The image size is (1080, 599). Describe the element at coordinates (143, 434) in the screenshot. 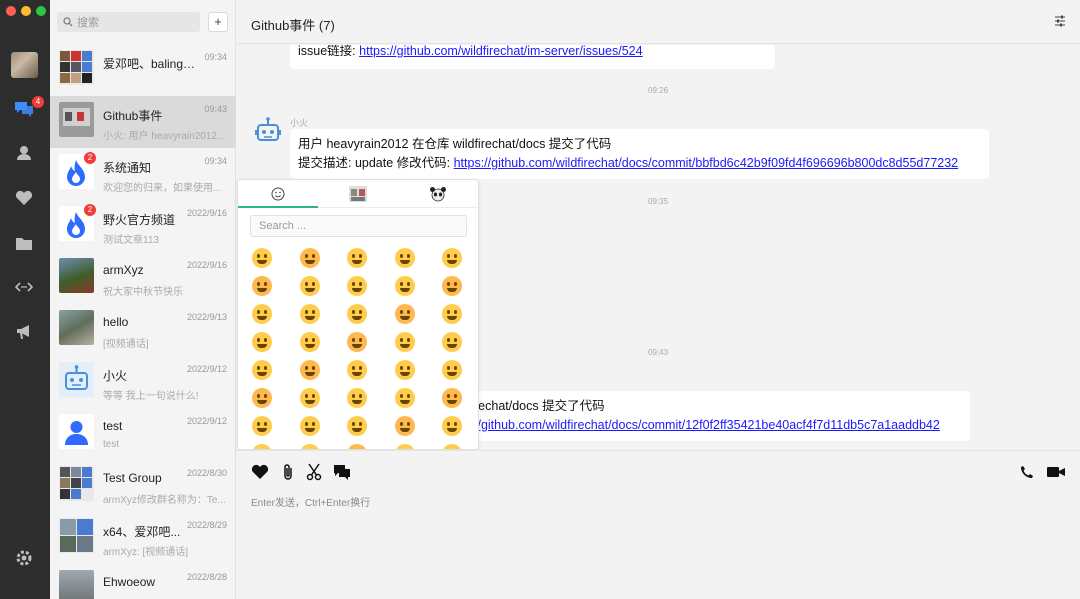

I see `conversation-item: test 2022/9/12 test` at that location.